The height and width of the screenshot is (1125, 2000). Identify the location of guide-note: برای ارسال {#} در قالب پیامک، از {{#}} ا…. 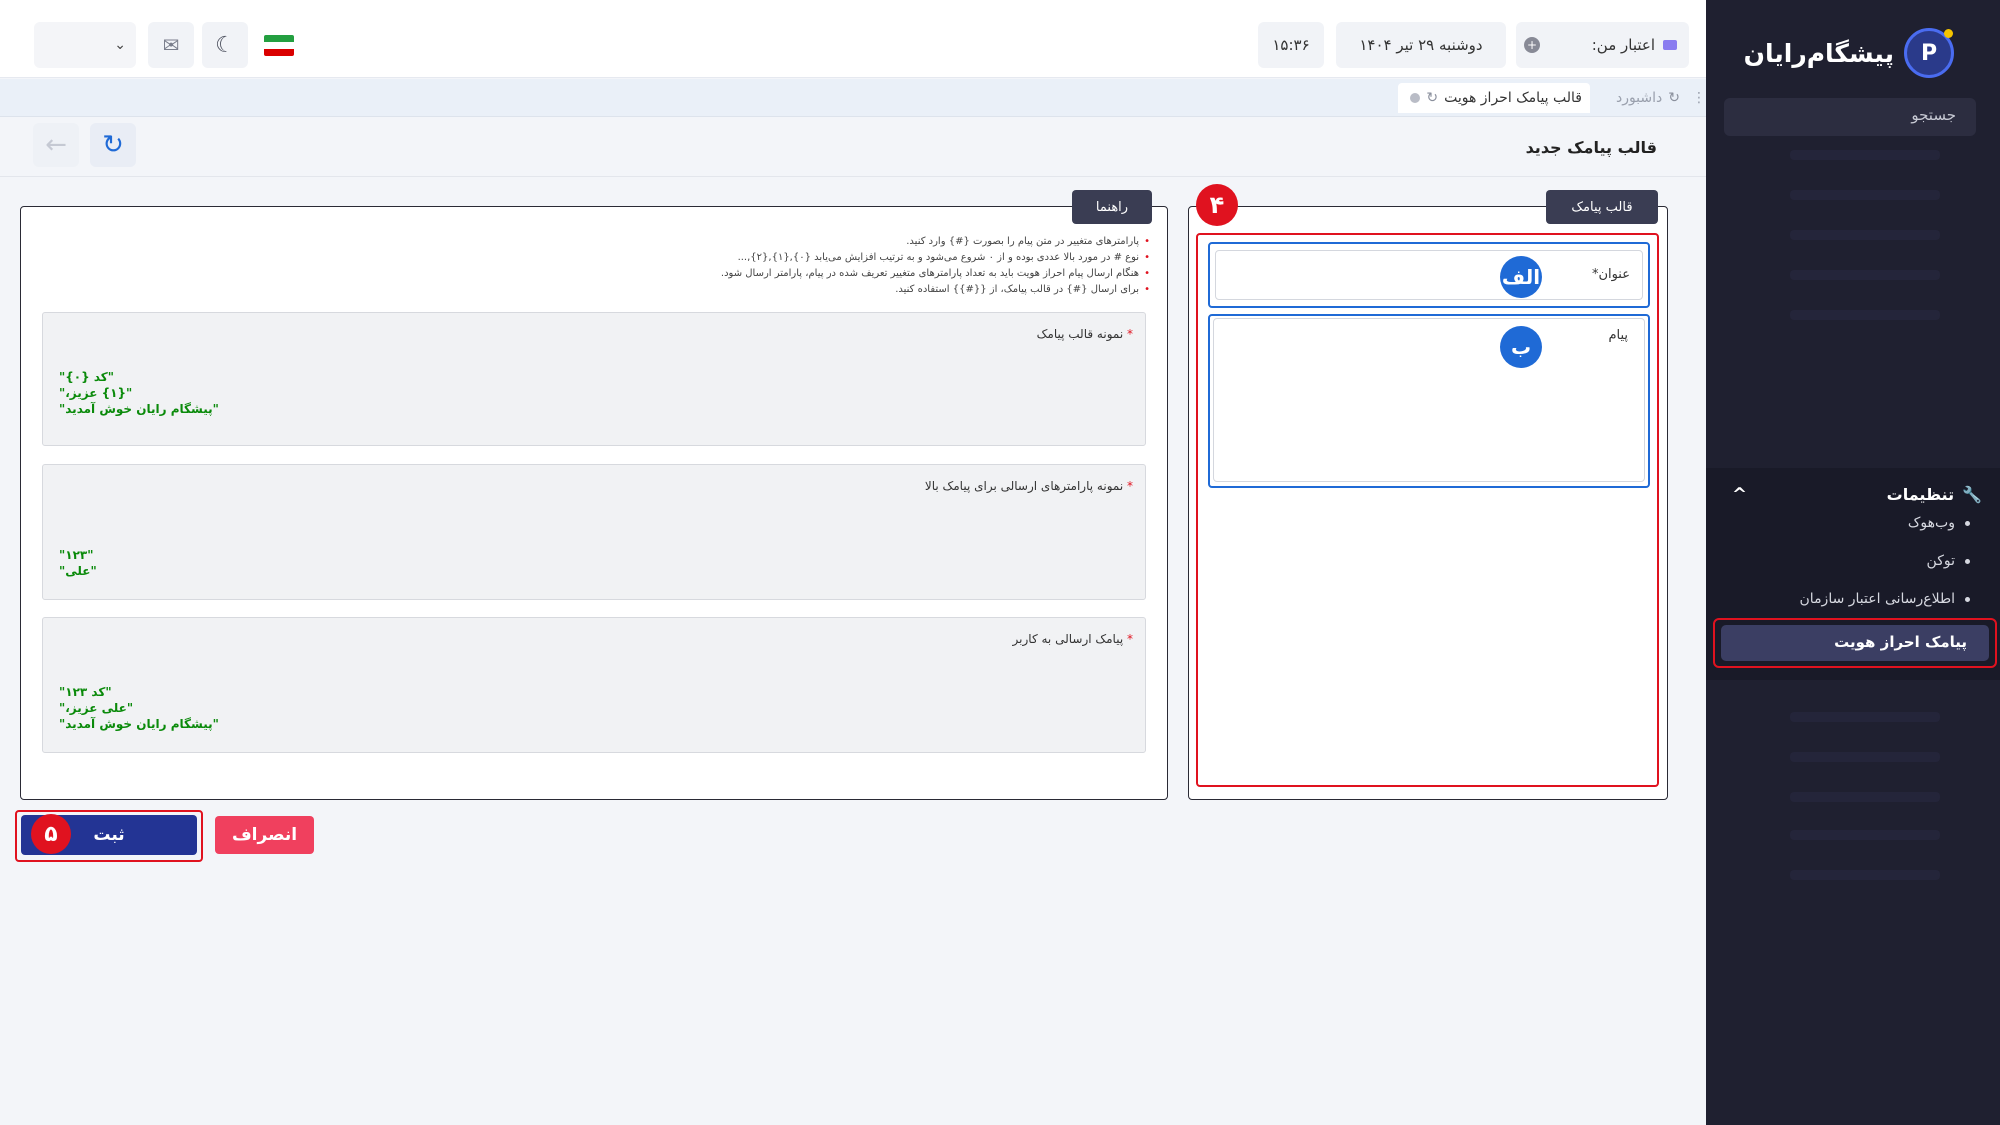
(850, 290).